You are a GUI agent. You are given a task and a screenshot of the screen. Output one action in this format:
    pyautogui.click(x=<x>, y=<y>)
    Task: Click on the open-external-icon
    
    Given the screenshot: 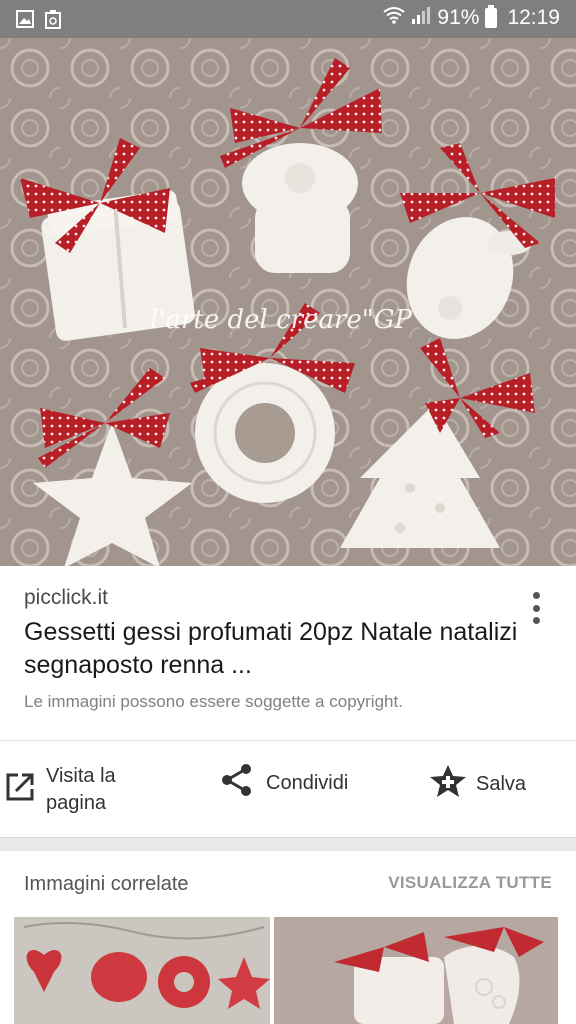 What is the action you would take?
    pyautogui.click(x=20, y=790)
    